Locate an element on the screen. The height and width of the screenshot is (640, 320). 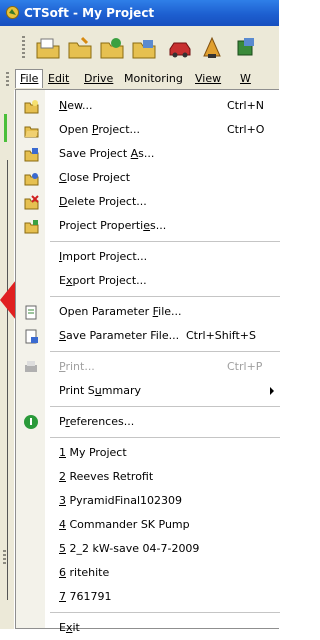
menu-item-7-761791: 7 761791 is located at coordinates (148, 597).